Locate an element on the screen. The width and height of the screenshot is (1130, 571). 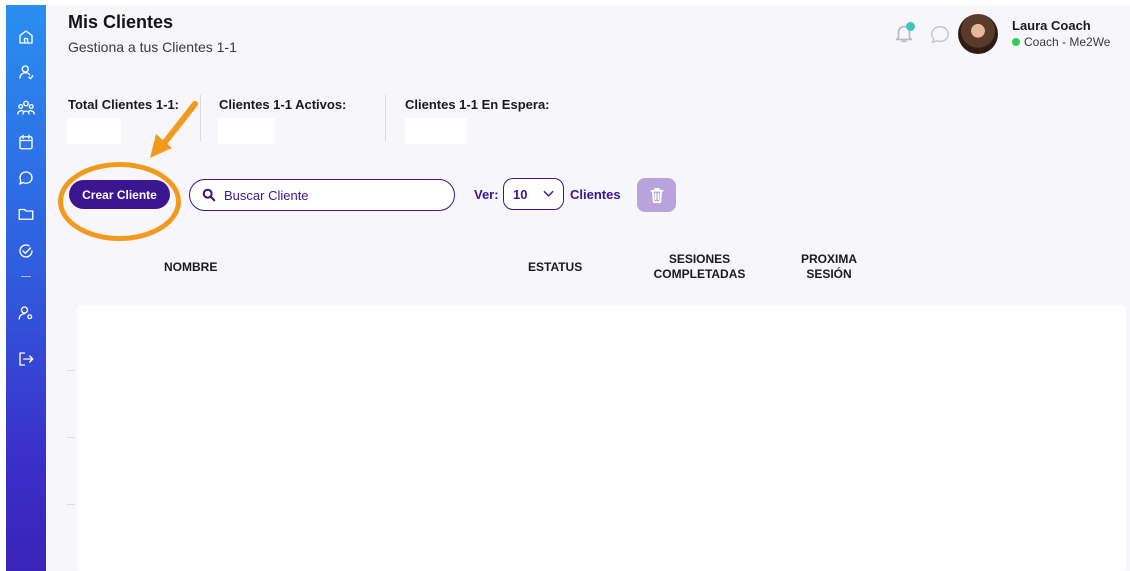
create-client-button: Crear Cliente is located at coordinates (119, 194).